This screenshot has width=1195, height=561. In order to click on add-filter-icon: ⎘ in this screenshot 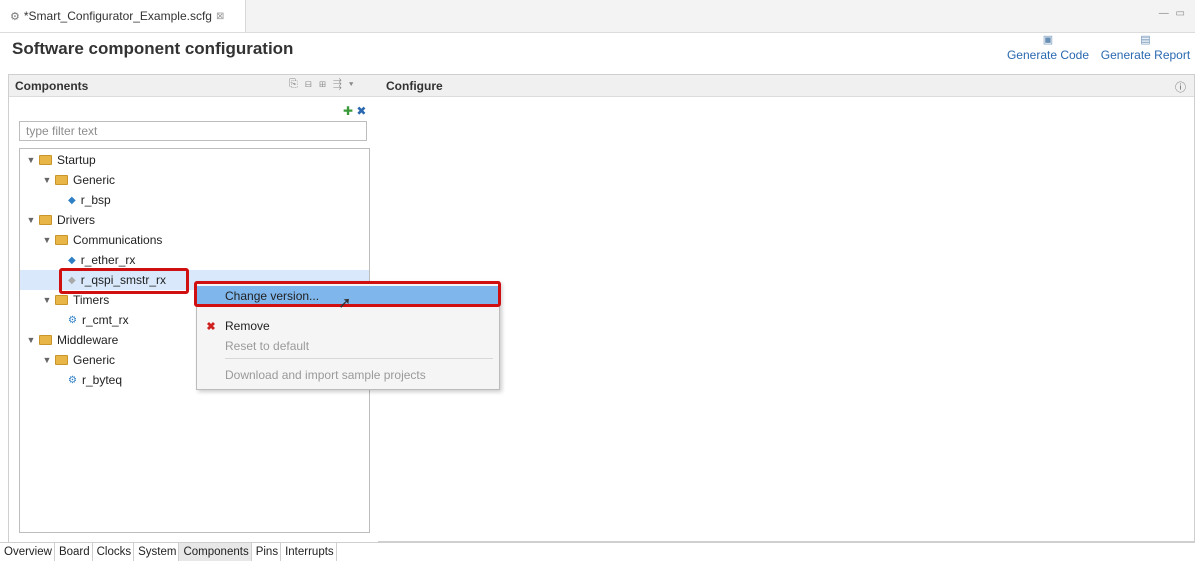, I will do `click(294, 84)`.